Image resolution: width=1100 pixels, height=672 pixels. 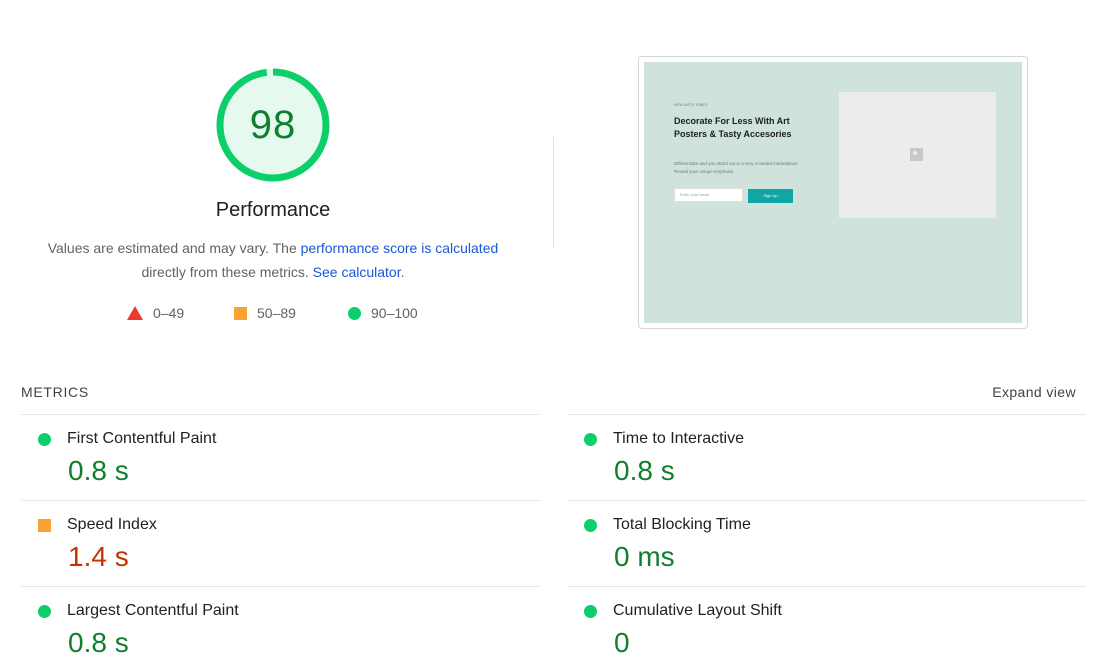 What do you see at coordinates (394, 313) in the screenshot?
I see `legend-pass-label: 90–100` at bounding box center [394, 313].